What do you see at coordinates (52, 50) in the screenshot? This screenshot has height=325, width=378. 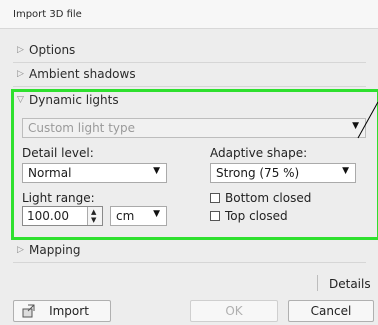 I see `section-options-label: Options` at bounding box center [52, 50].